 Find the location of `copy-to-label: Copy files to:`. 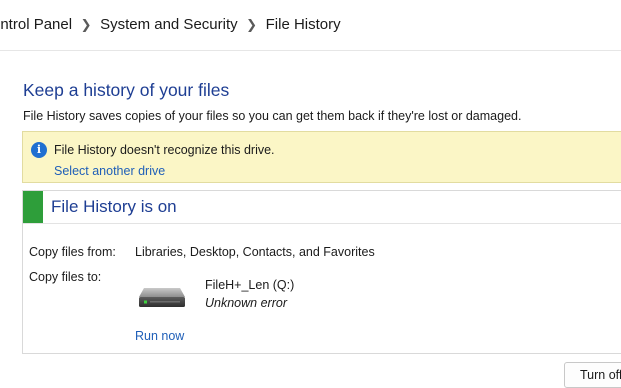

copy-to-label: Copy files to: is located at coordinates (65, 277).